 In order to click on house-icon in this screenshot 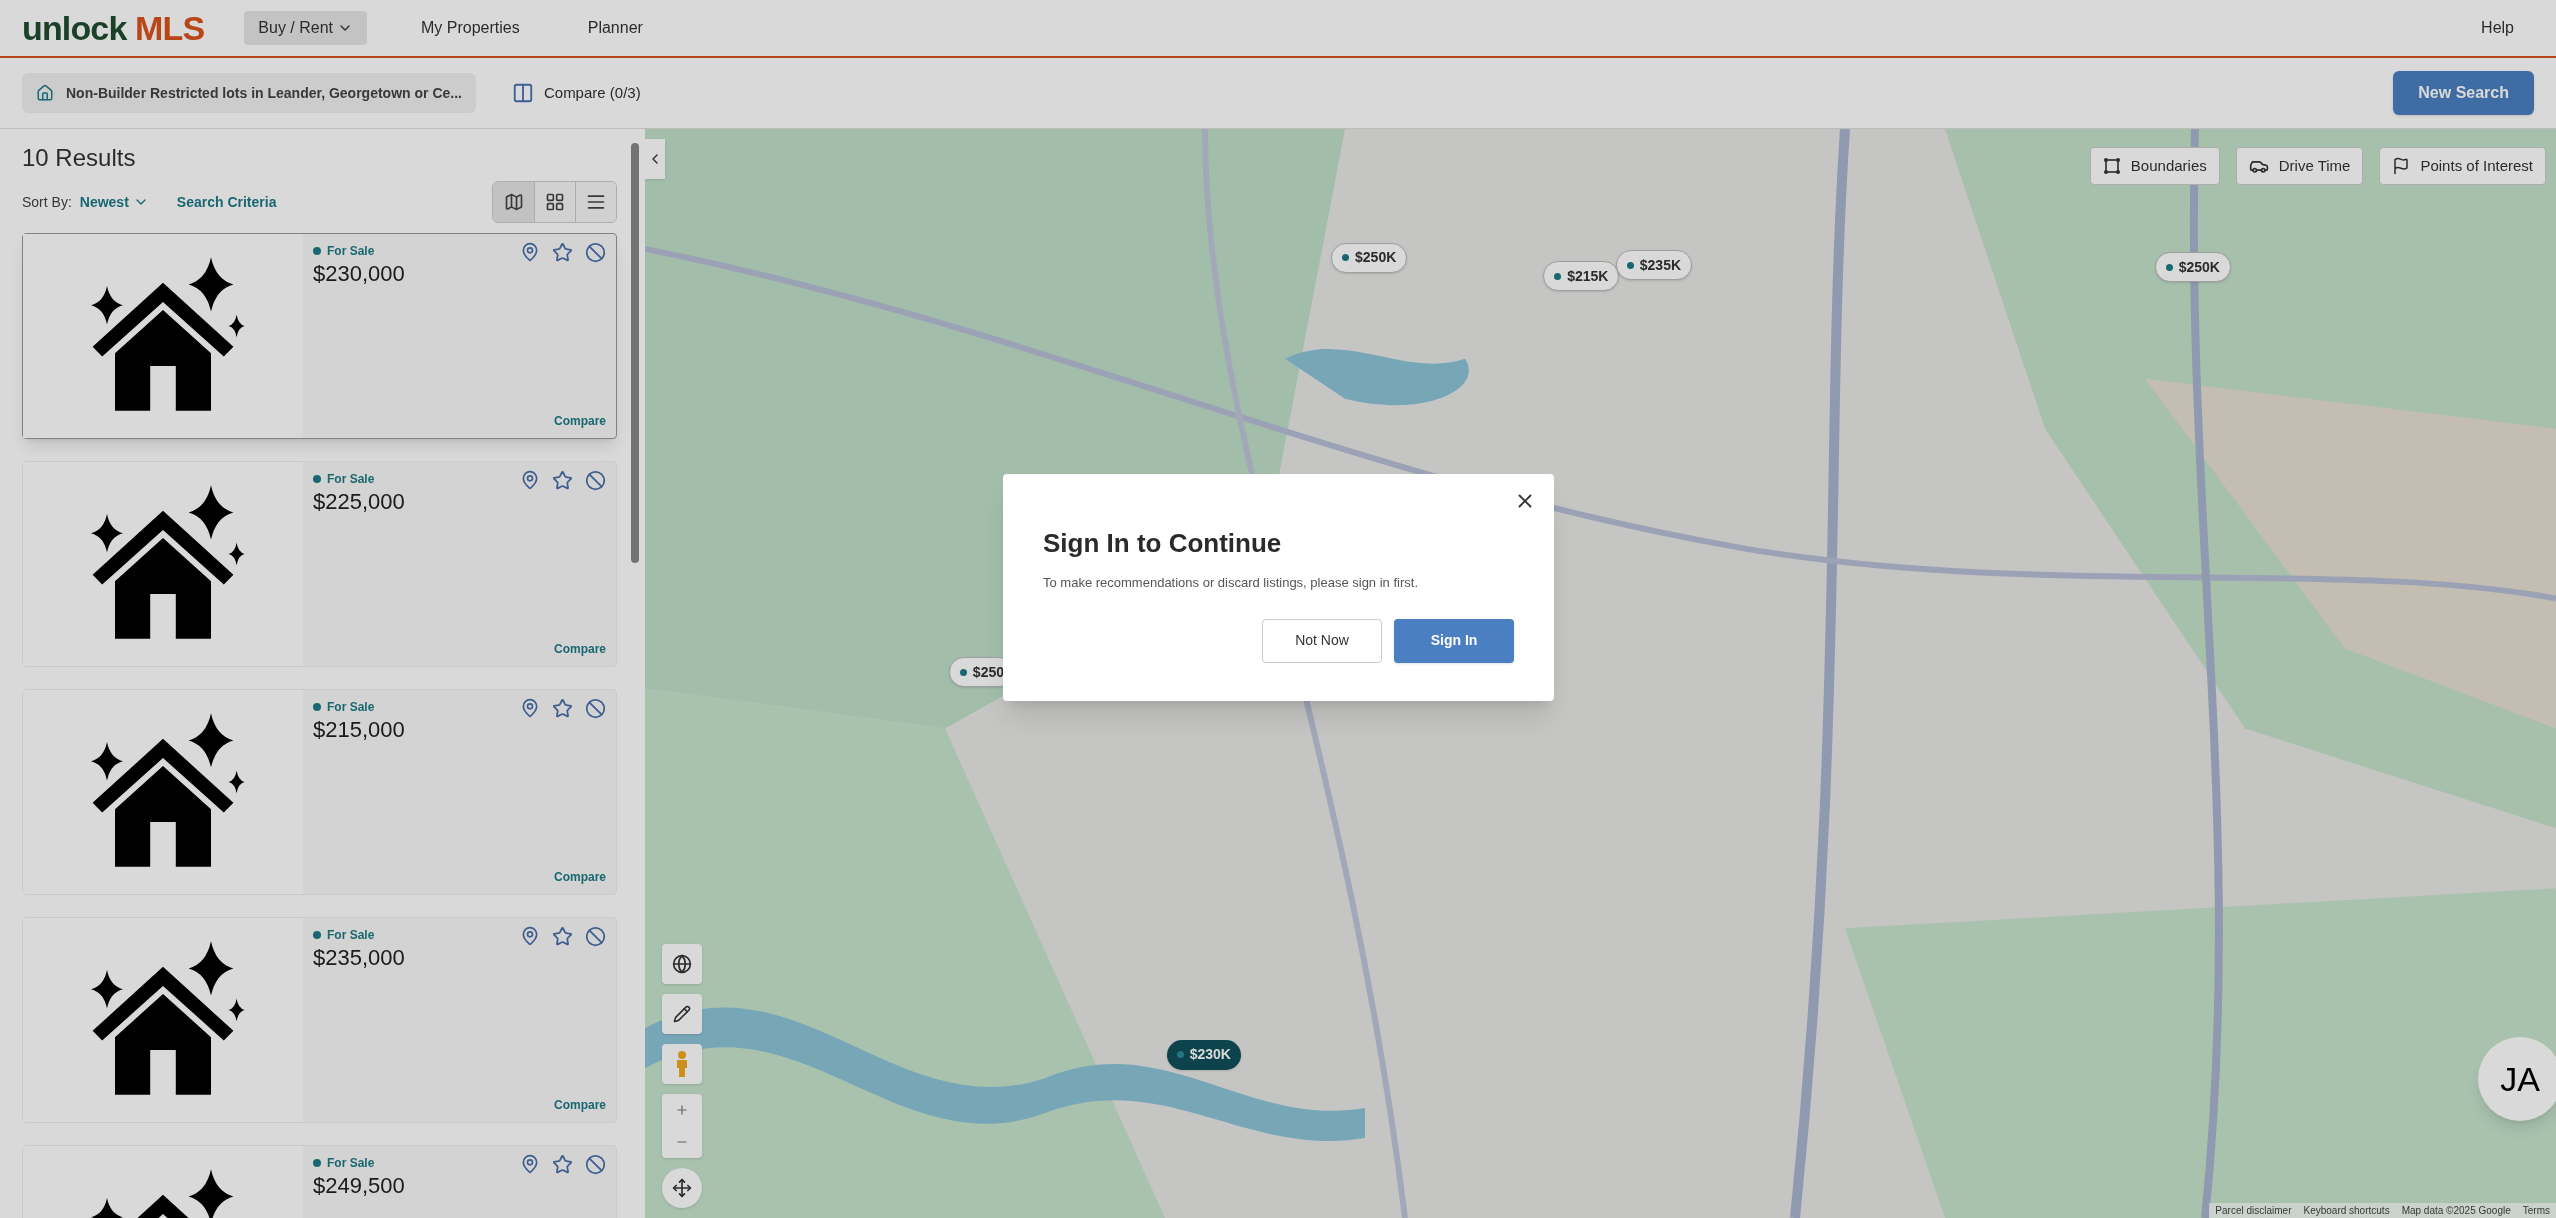, I will do `click(45, 93)`.